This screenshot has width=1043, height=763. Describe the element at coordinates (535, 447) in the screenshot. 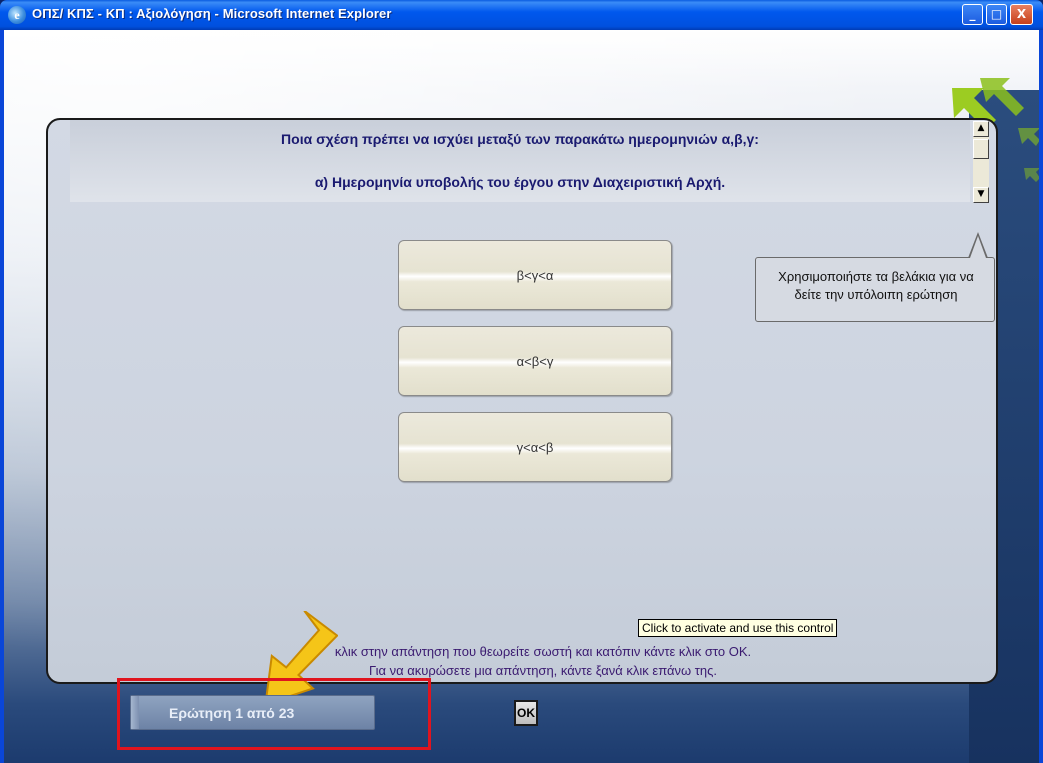

I see `answer-option-3: γ<α<β` at that location.